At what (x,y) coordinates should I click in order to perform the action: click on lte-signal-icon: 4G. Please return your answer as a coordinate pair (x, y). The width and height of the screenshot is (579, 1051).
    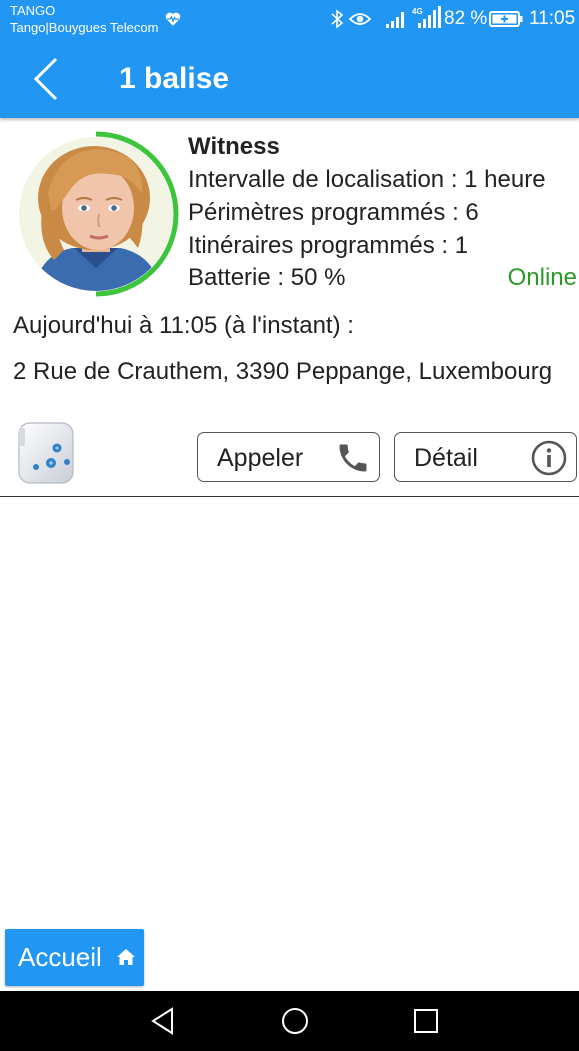
    Looking at the image, I should click on (426, 17).